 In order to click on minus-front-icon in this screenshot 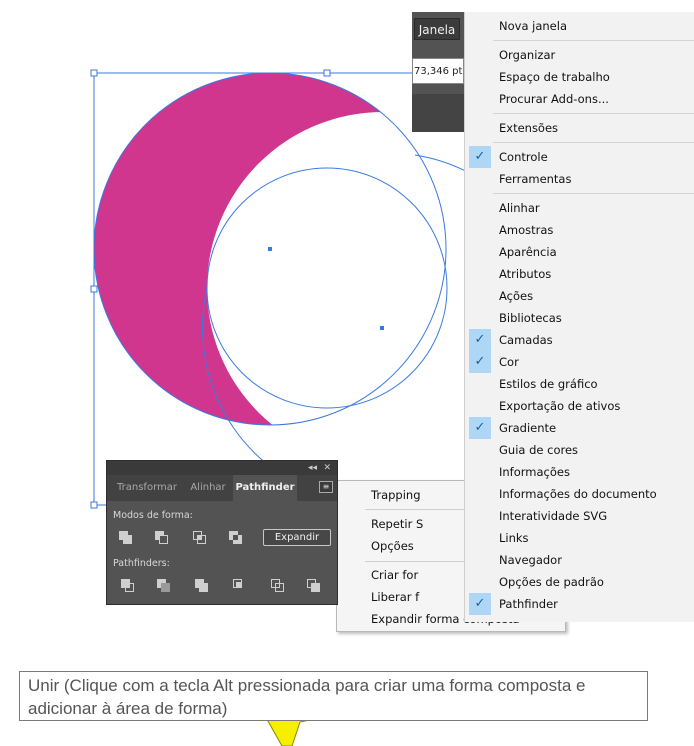, I will do `click(162, 538)`.